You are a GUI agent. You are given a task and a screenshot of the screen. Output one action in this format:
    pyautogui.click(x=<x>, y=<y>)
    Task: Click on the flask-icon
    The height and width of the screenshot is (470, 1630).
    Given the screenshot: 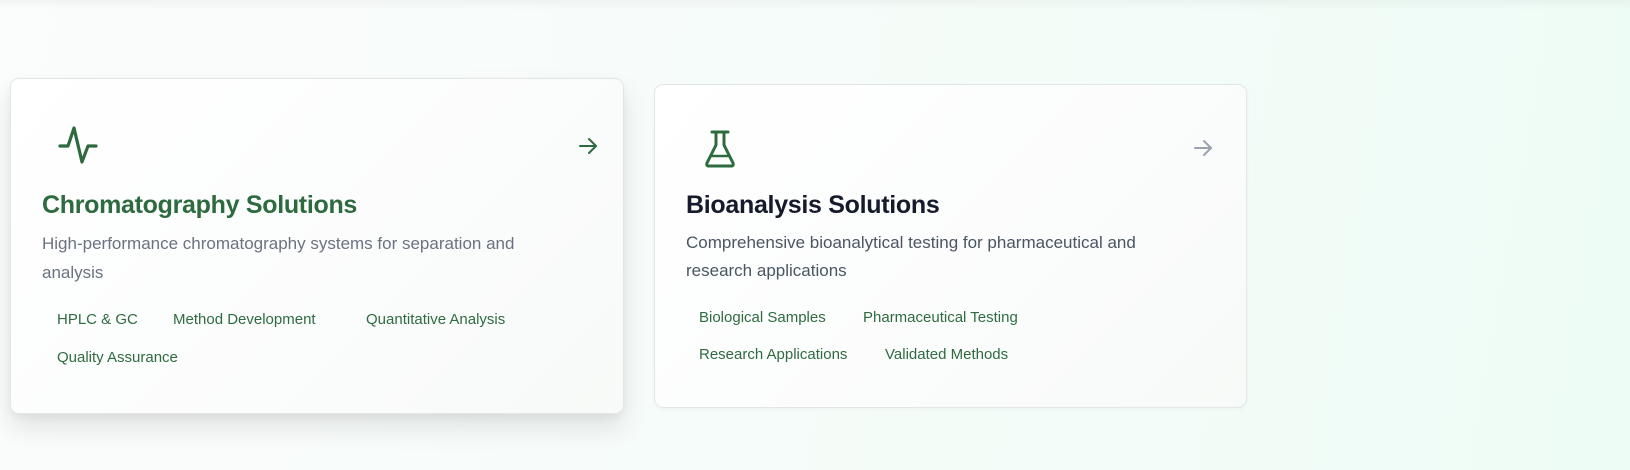 What is the action you would take?
    pyautogui.click(x=720, y=149)
    